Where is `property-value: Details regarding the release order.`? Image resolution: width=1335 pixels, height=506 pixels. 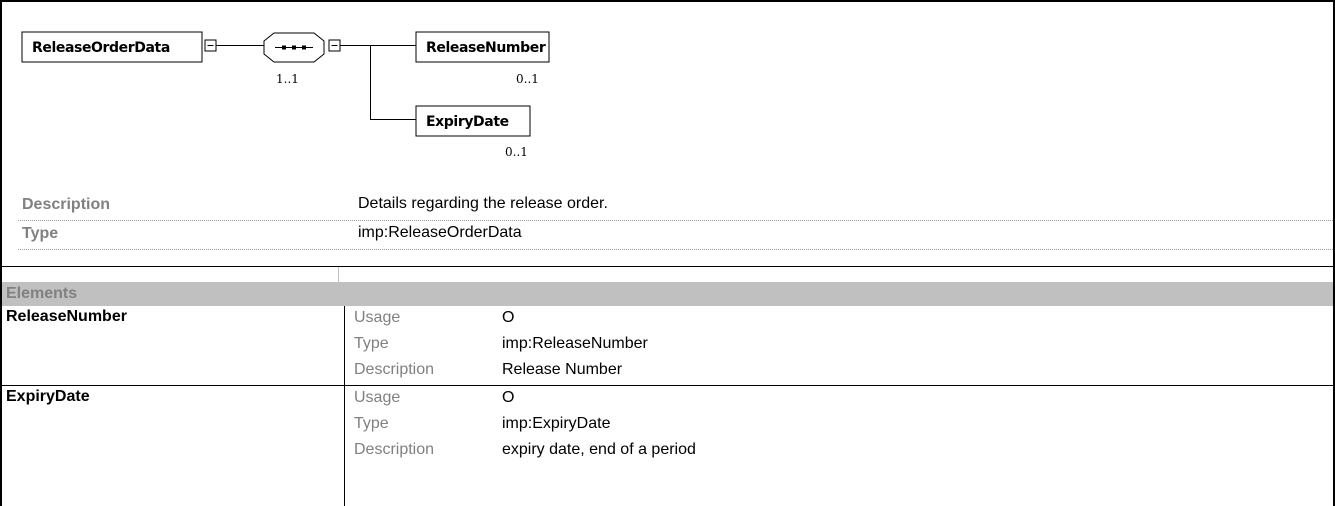 property-value: Details regarding the release order. is located at coordinates (483, 203).